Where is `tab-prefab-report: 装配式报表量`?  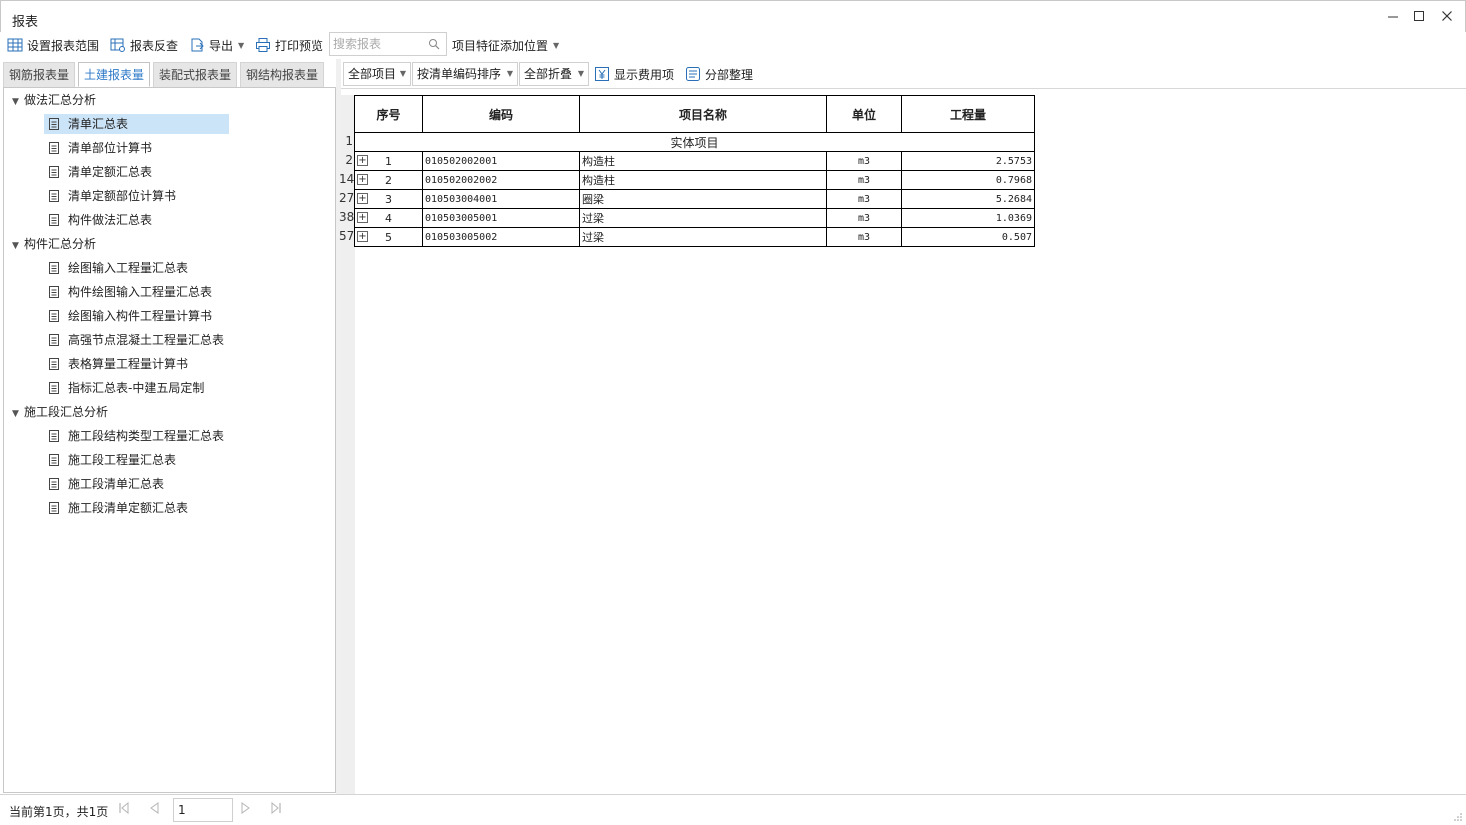 tab-prefab-report: 装配式报表量 is located at coordinates (195, 74).